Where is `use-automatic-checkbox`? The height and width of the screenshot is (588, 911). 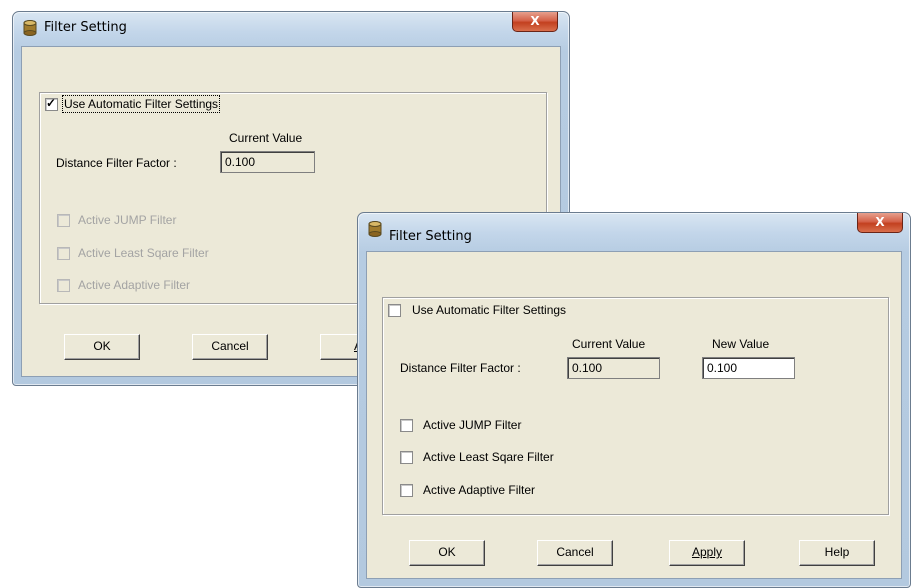
use-automatic-checkbox is located at coordinates (394, 310).